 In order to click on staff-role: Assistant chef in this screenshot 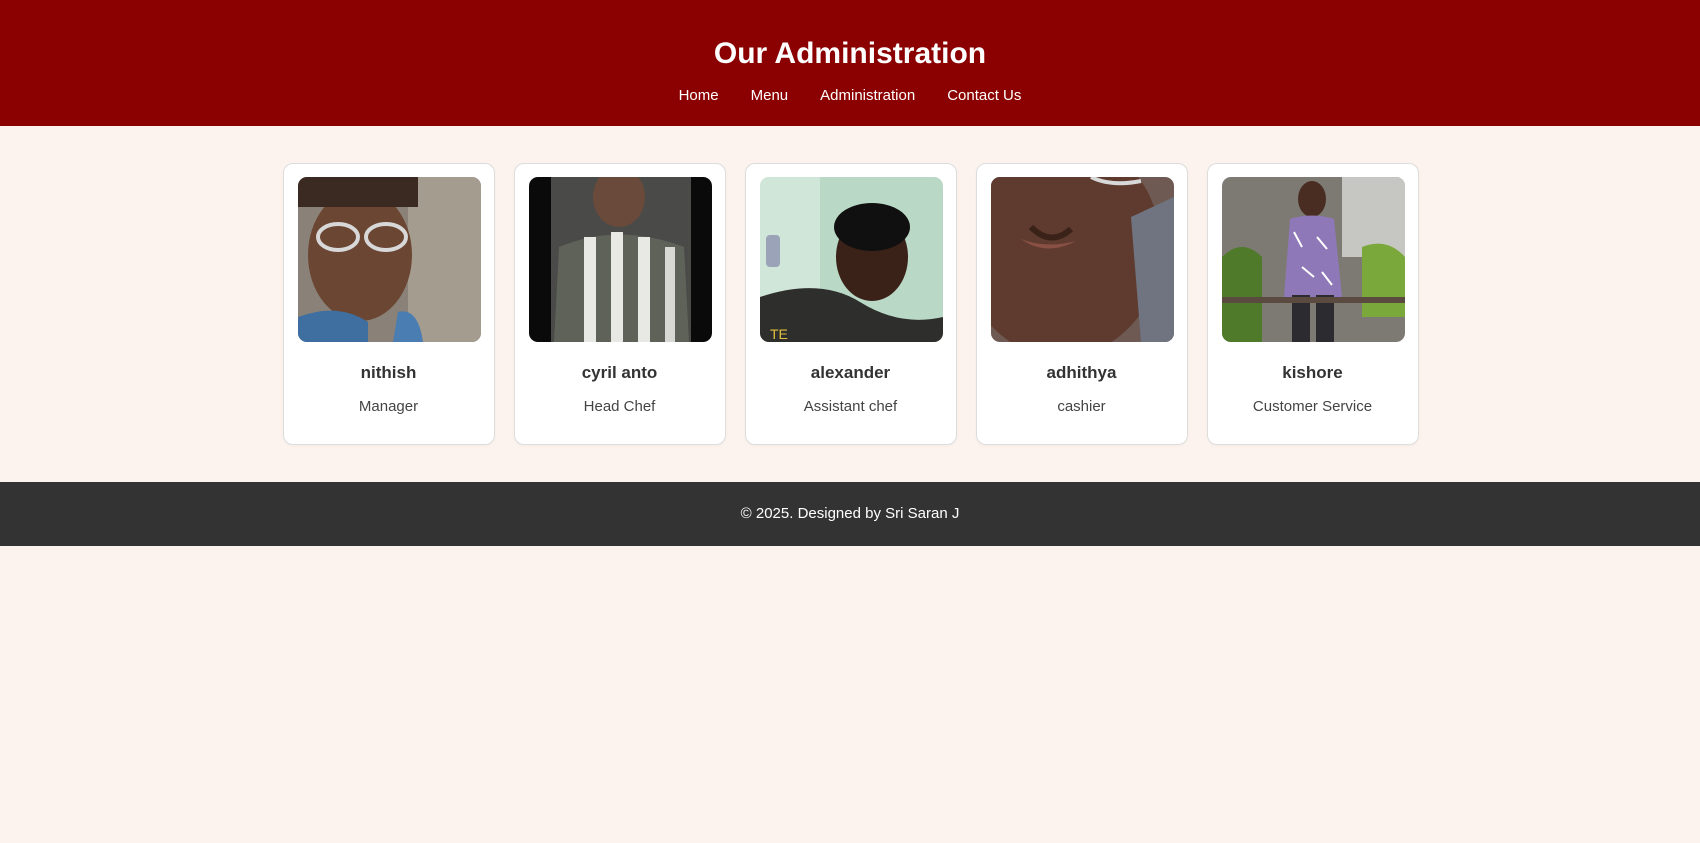, I will do `click(850, 406)`.